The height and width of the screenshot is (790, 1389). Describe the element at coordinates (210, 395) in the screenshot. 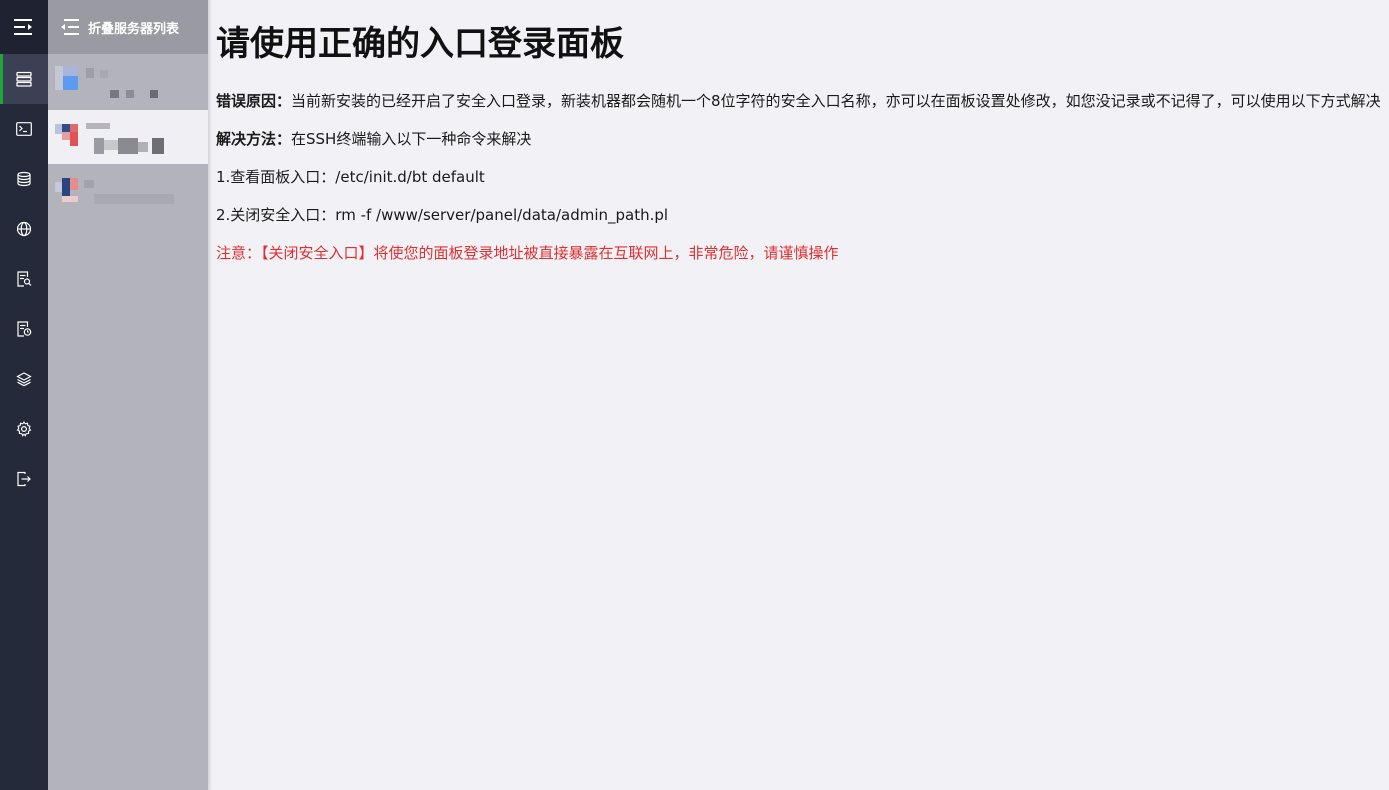

I see `panel-shadow` at that location.